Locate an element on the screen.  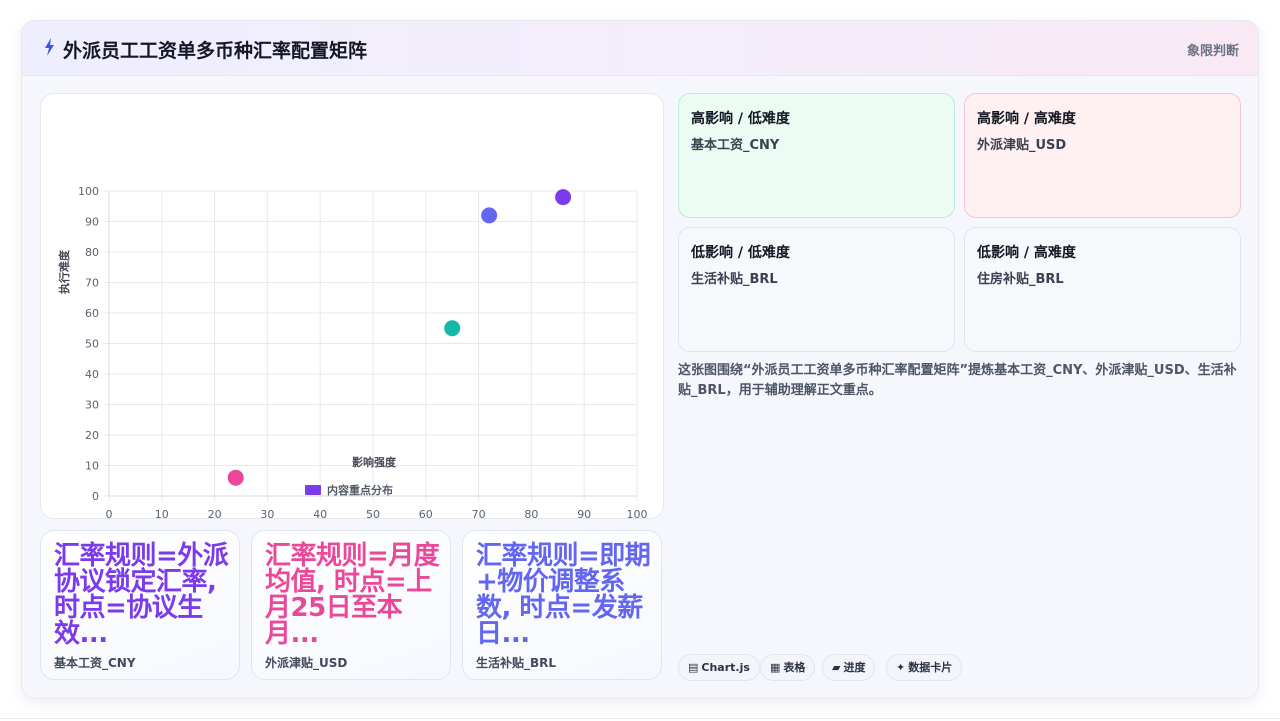
x-tick-label: 70 is located at coordinates (479, 514).